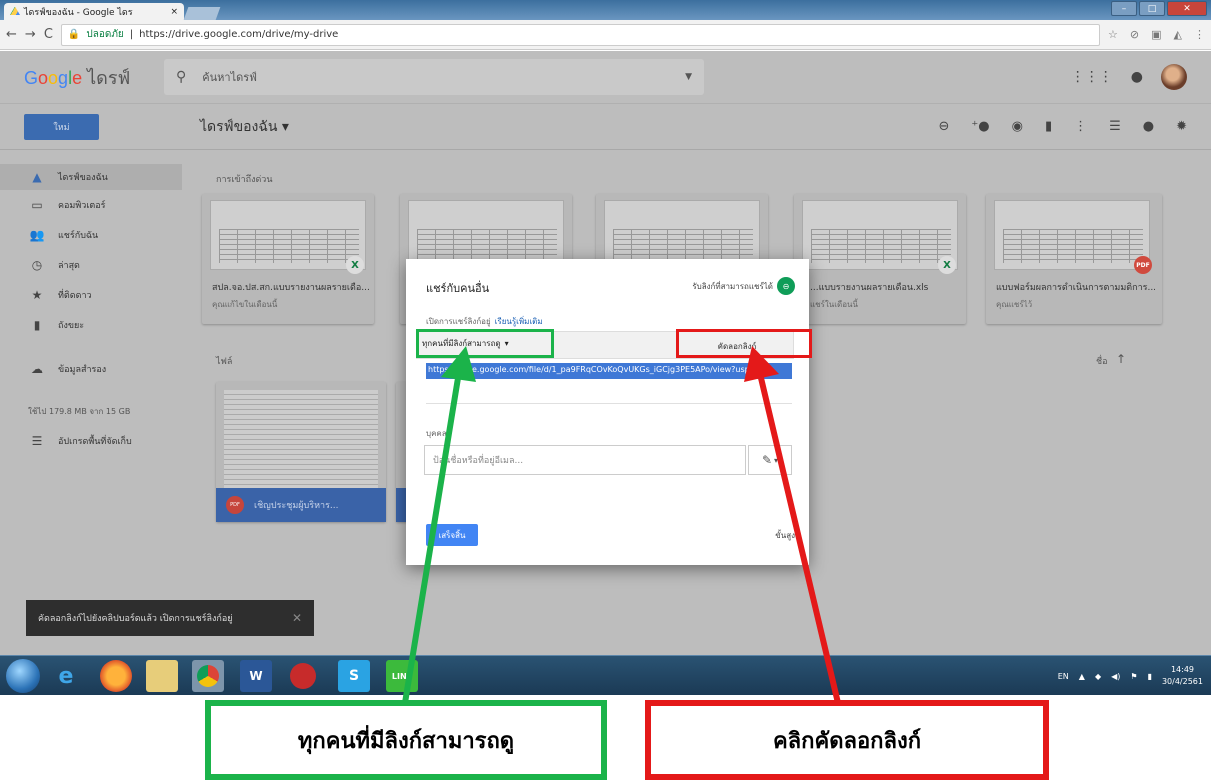 The width and height of the screenshot is (1211, 780). Describe the element at coordinates (847, 740) in the screenshot. I see `callout-click-copy-link: คลิกคัดลอกลิงก์` at that location.